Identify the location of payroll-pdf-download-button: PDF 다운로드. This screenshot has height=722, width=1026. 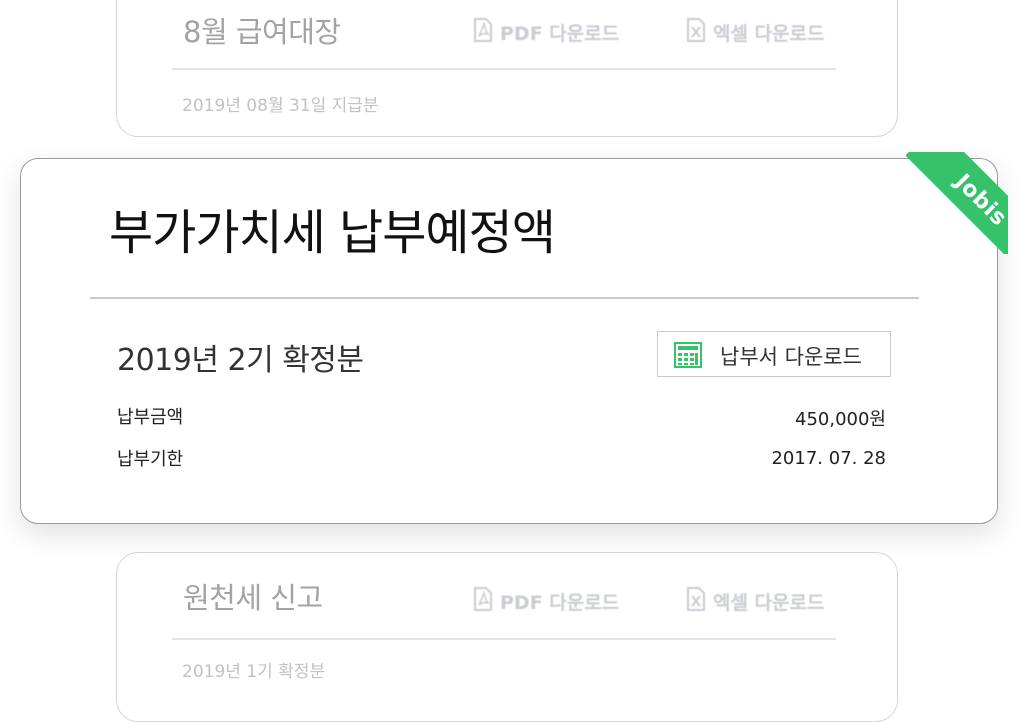
(546, 32).